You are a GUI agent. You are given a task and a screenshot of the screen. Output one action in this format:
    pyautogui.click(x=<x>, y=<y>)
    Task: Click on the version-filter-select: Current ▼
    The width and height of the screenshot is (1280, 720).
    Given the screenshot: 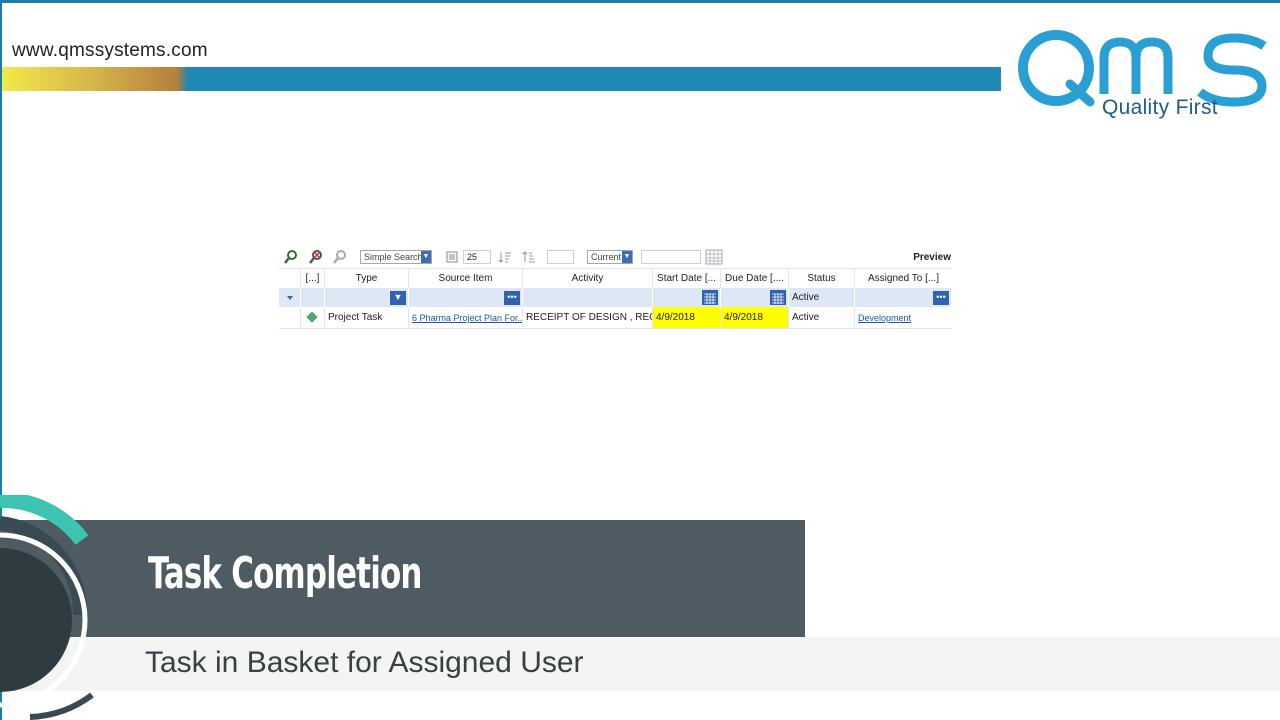 What is the action you would take?
    pyautogui.click(x=610, y=257)
    